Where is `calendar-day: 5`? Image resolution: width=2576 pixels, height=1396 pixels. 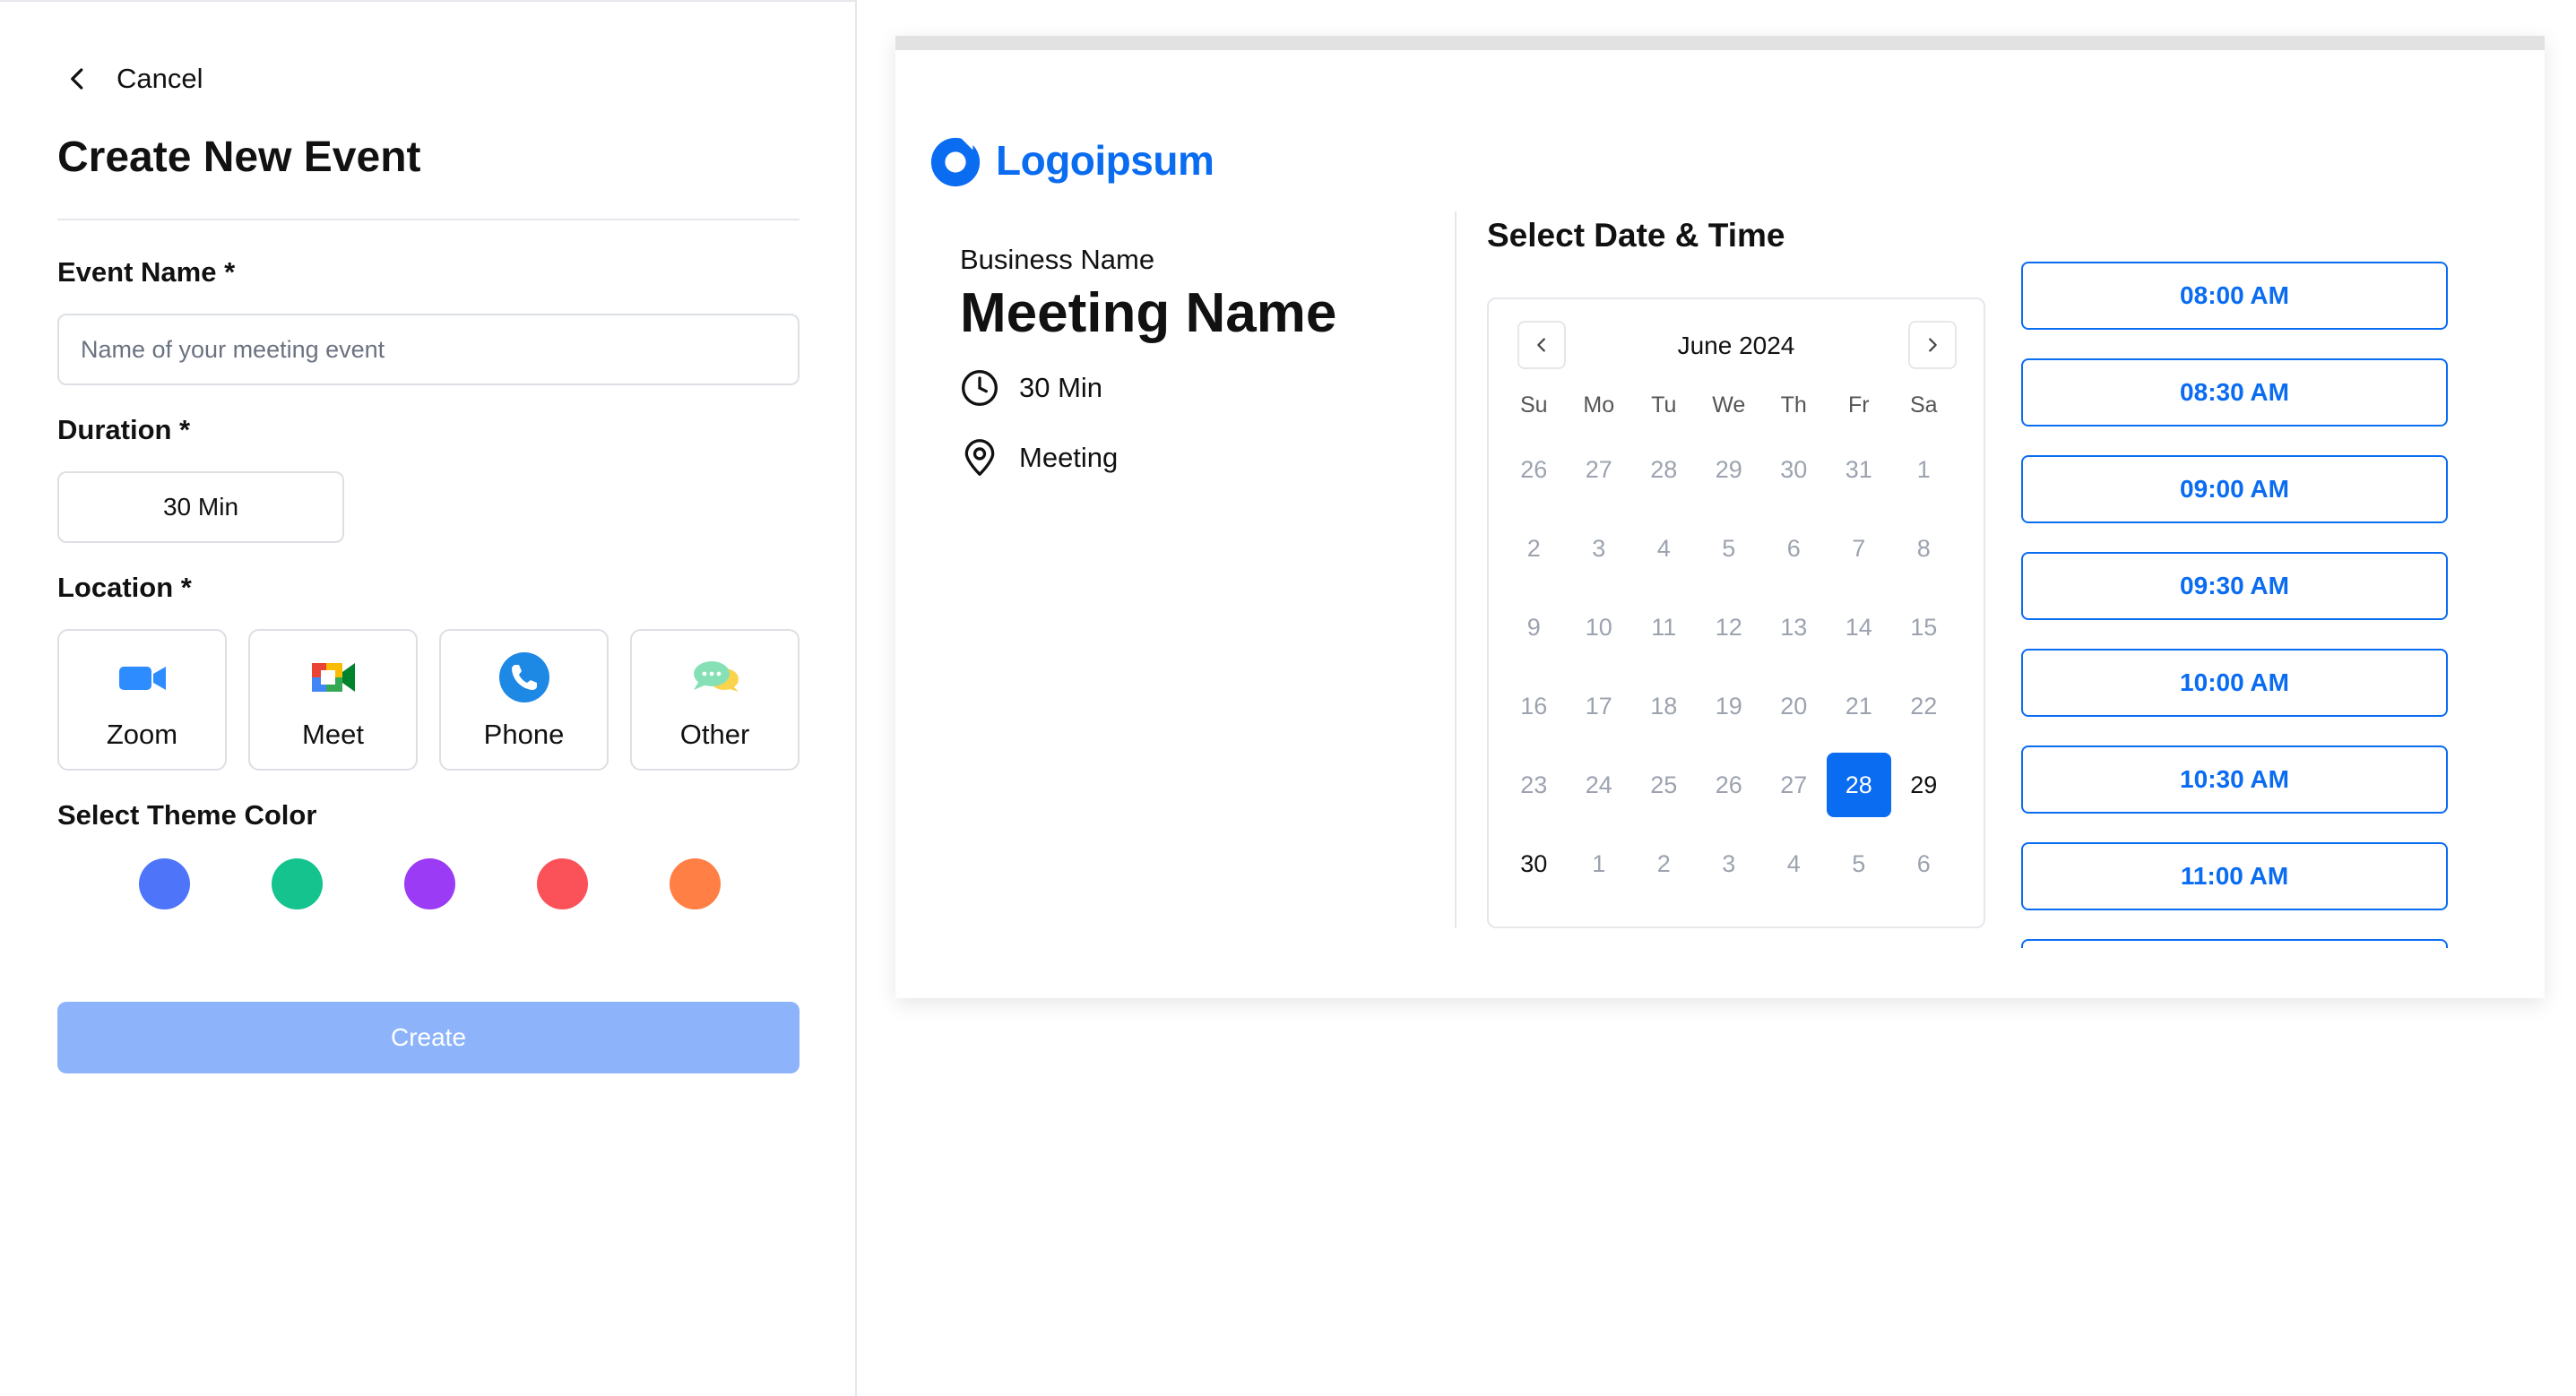
calendar-day: 5 is located at coordinates (1729, 549).